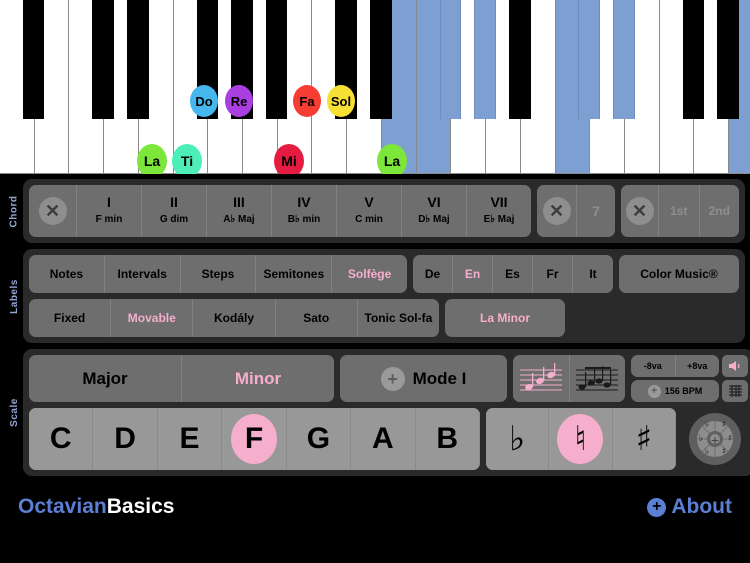  What do you see at coordinates (369, 211) in the screenshot?
I see `chord-degree-button: V C min` at bounding box center [369, 211].